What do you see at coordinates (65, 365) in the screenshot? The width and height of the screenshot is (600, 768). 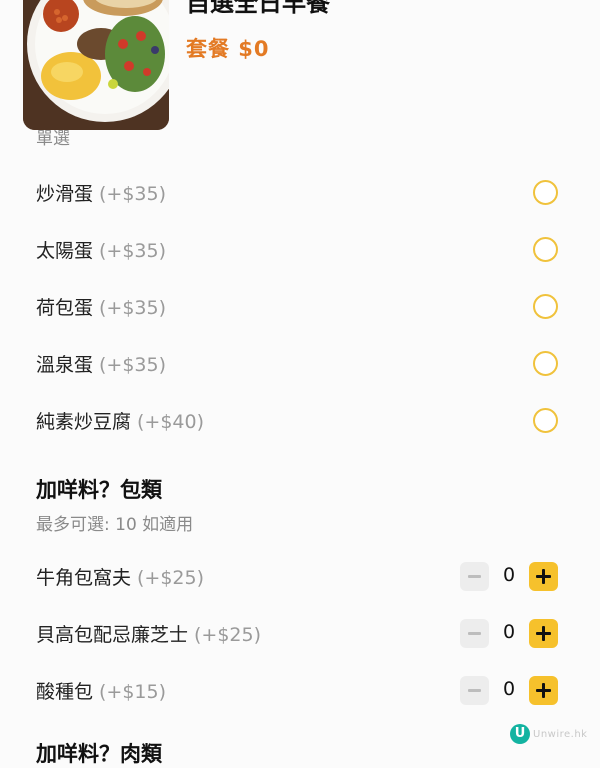 I see `option-label: 溫泉蛋` at bounding box center [65, 365].